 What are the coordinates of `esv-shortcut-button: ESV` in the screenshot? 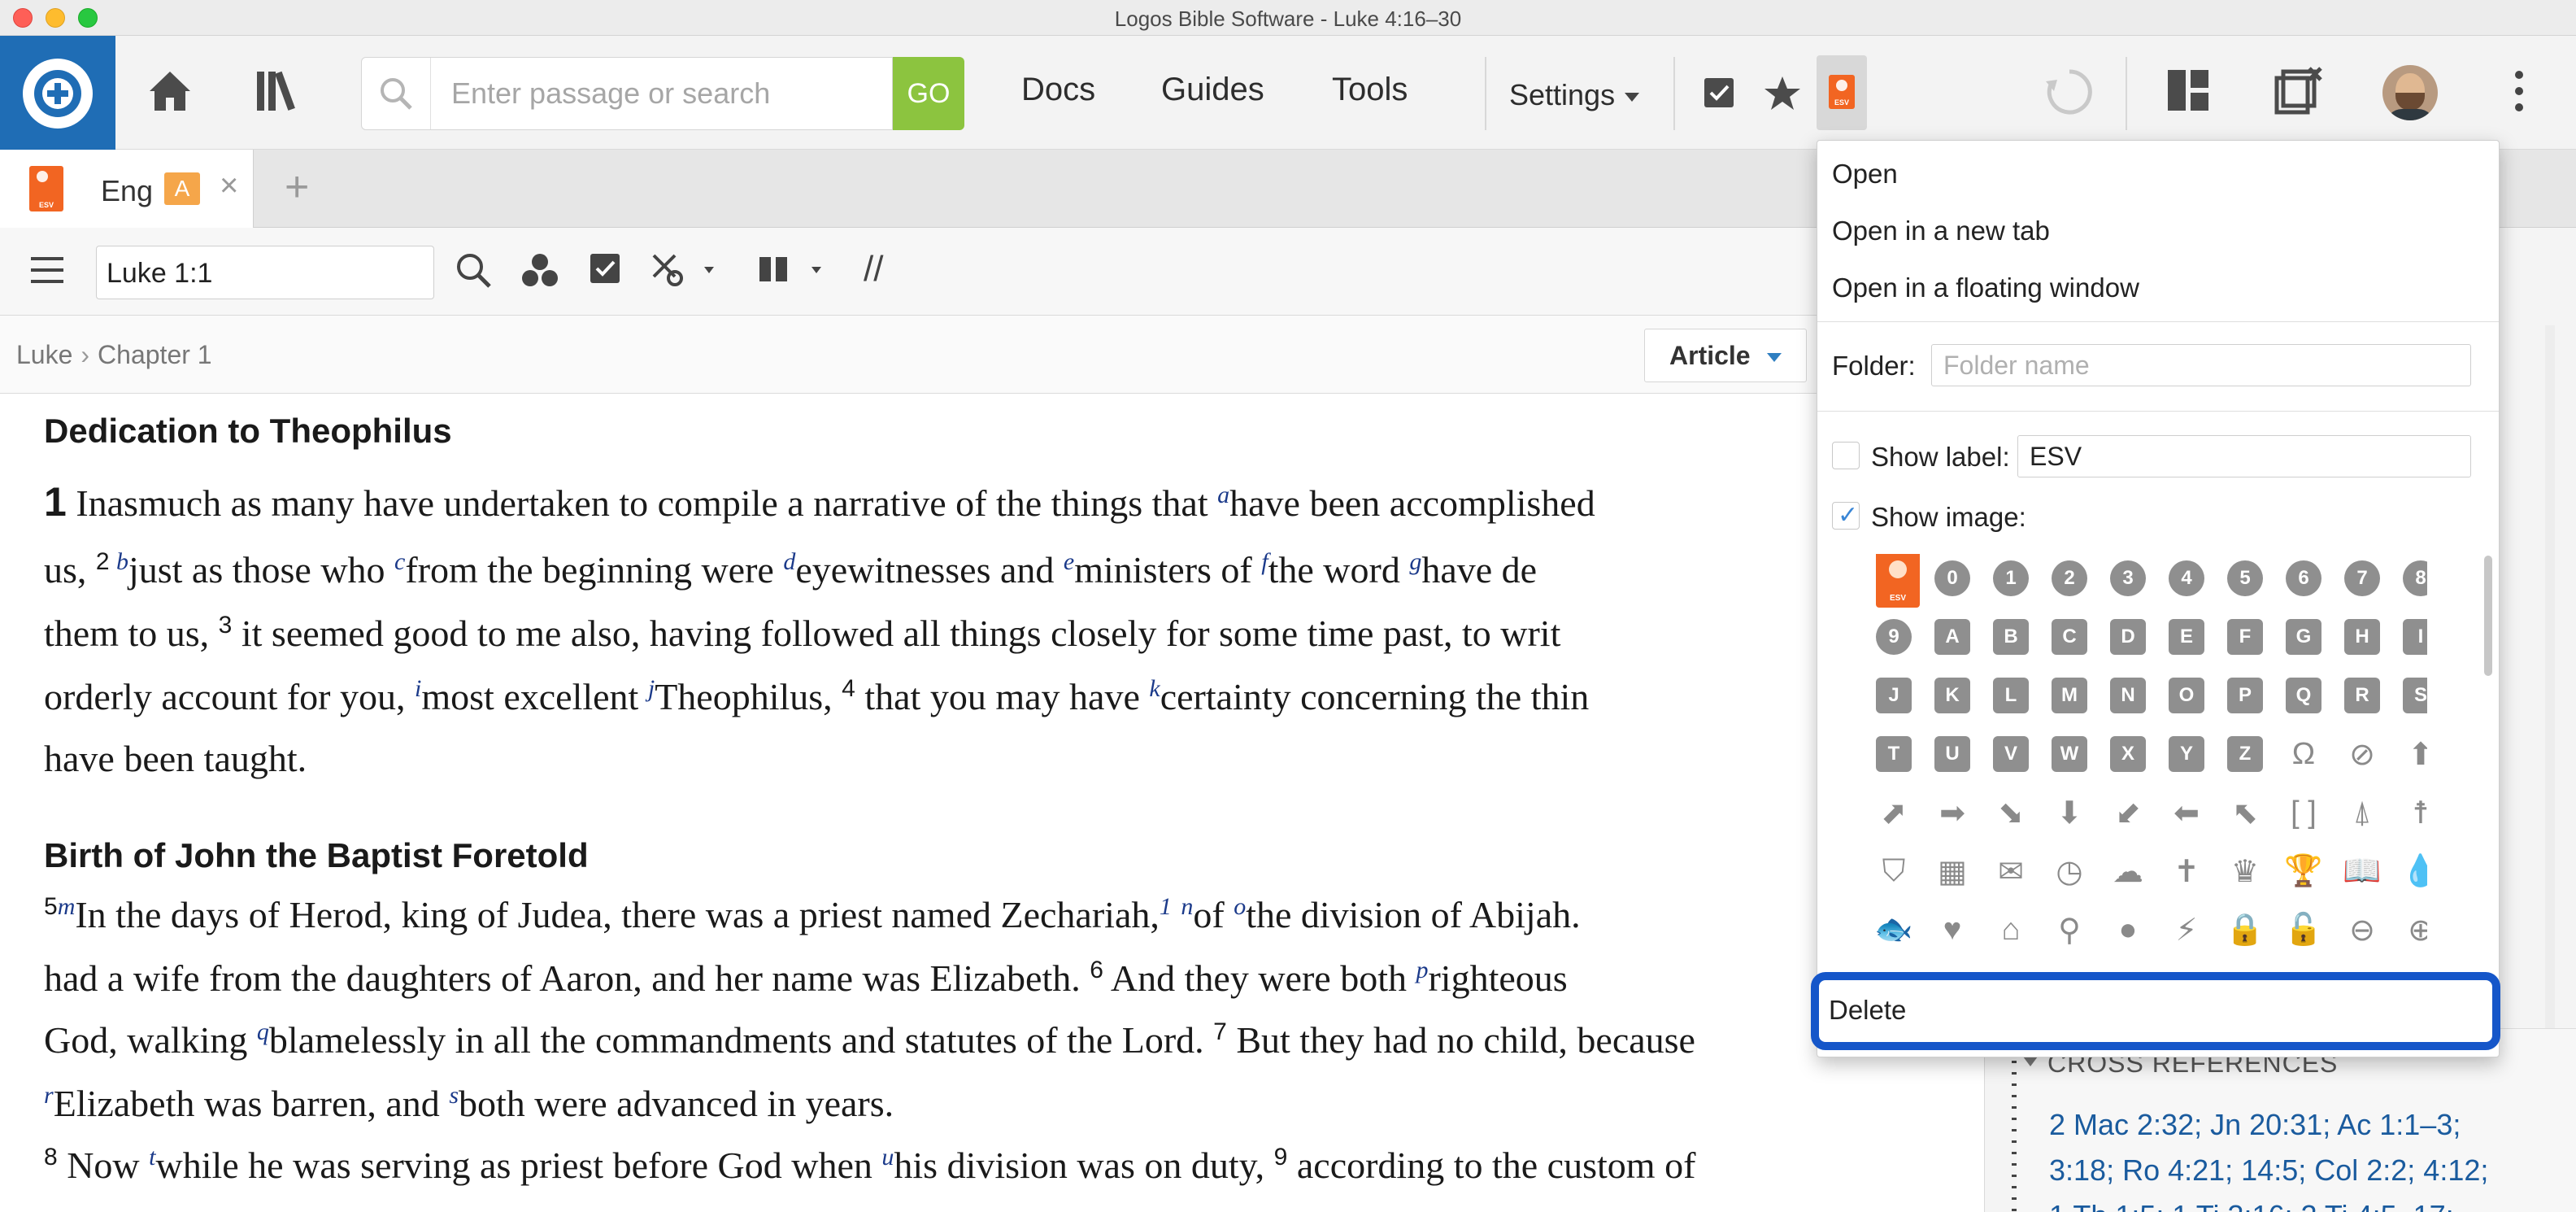 It's located at (1842, 93).